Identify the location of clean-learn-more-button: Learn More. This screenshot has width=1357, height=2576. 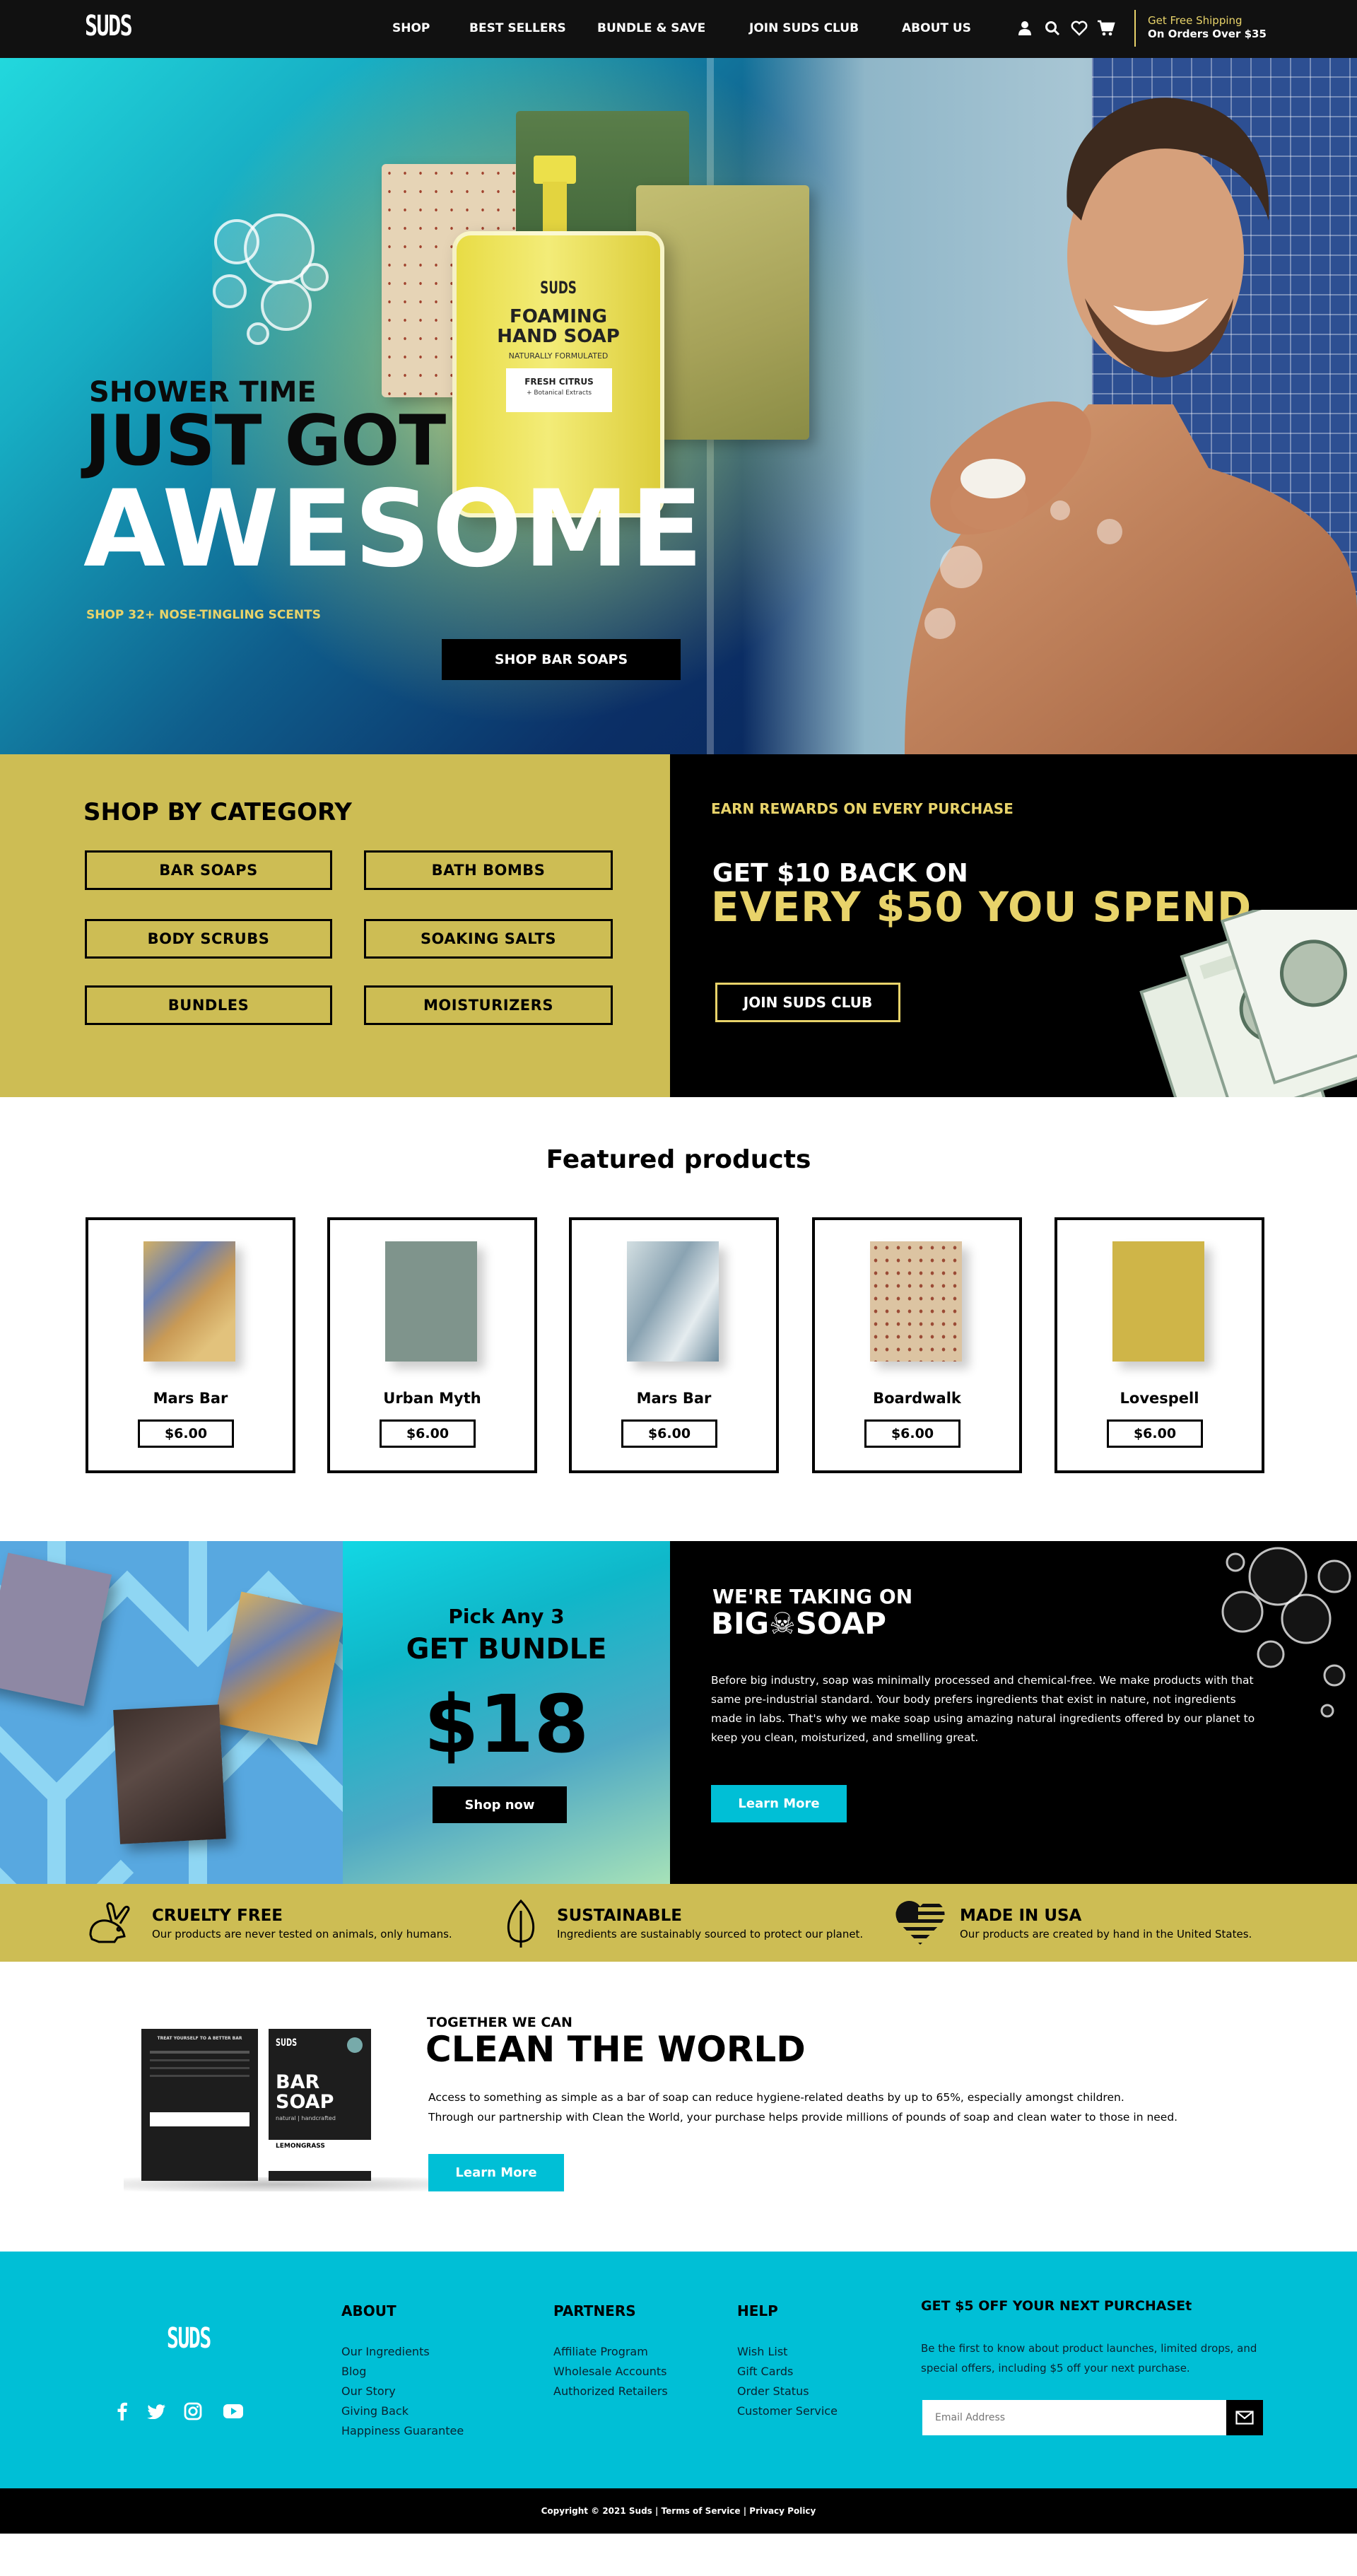
(496, 2172).